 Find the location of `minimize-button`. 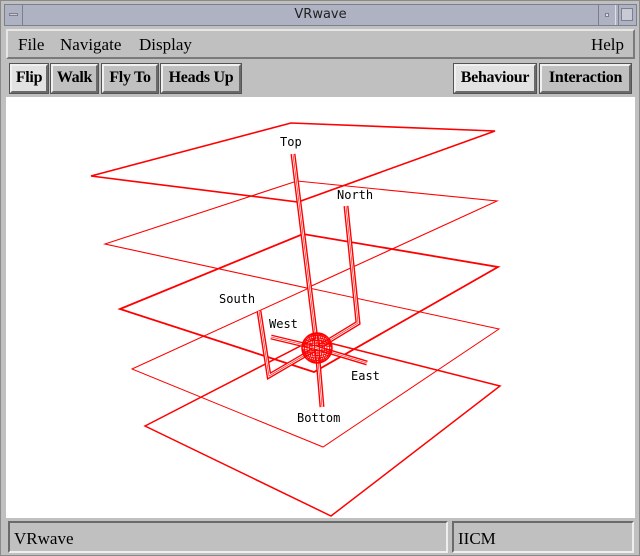

minimize-button is located at coordinates (607, 15).